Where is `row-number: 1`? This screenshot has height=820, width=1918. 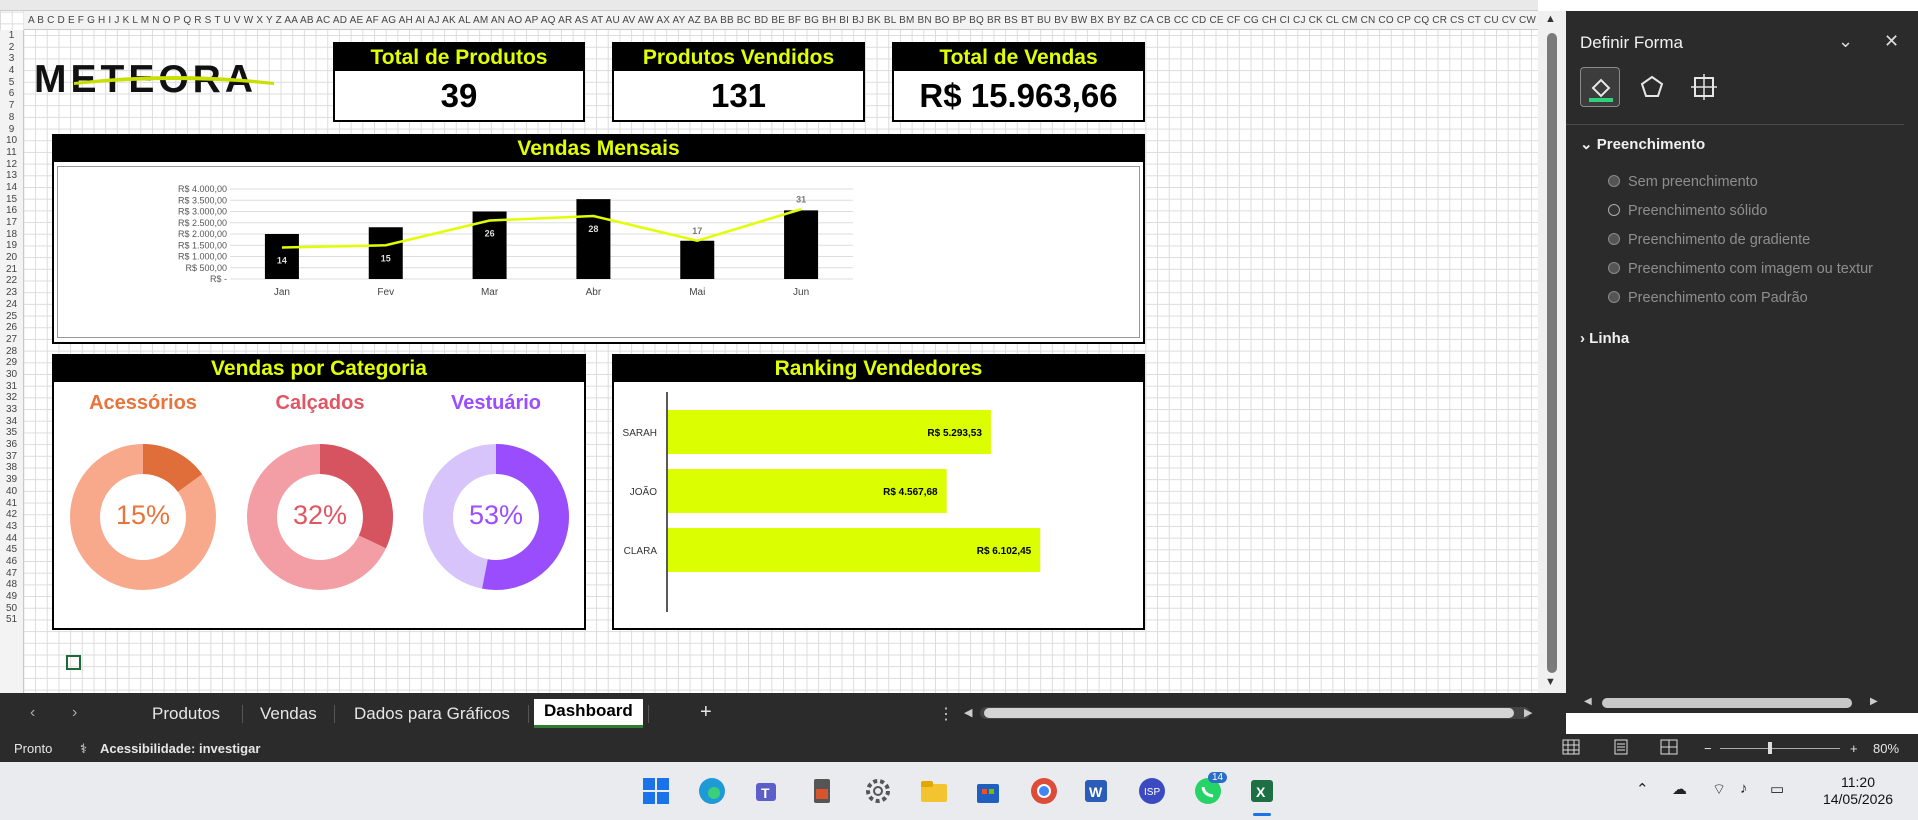 row-number: 1 is located at coordinates (11, 36).